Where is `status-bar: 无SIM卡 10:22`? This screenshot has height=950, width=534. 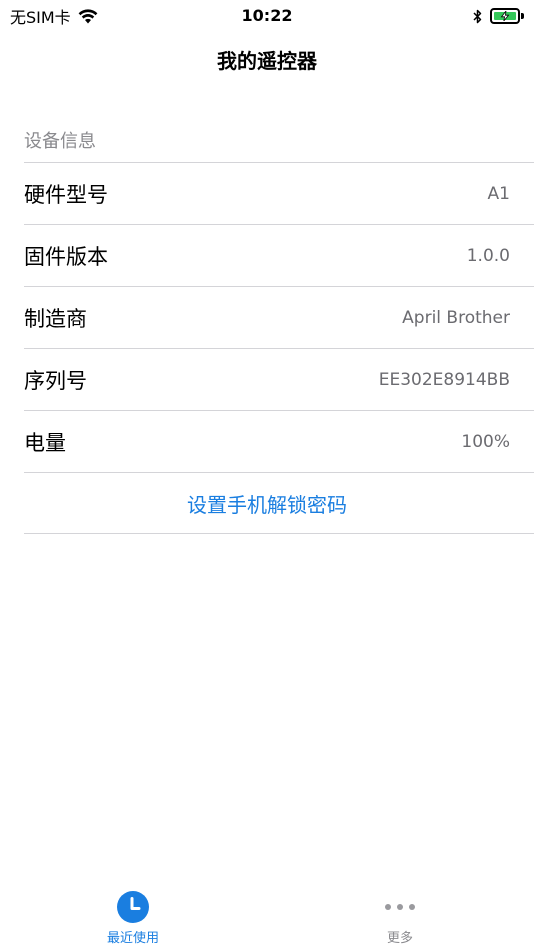 status-bar: 无SIM卡 10:22 is located at coordinates (267, 17).